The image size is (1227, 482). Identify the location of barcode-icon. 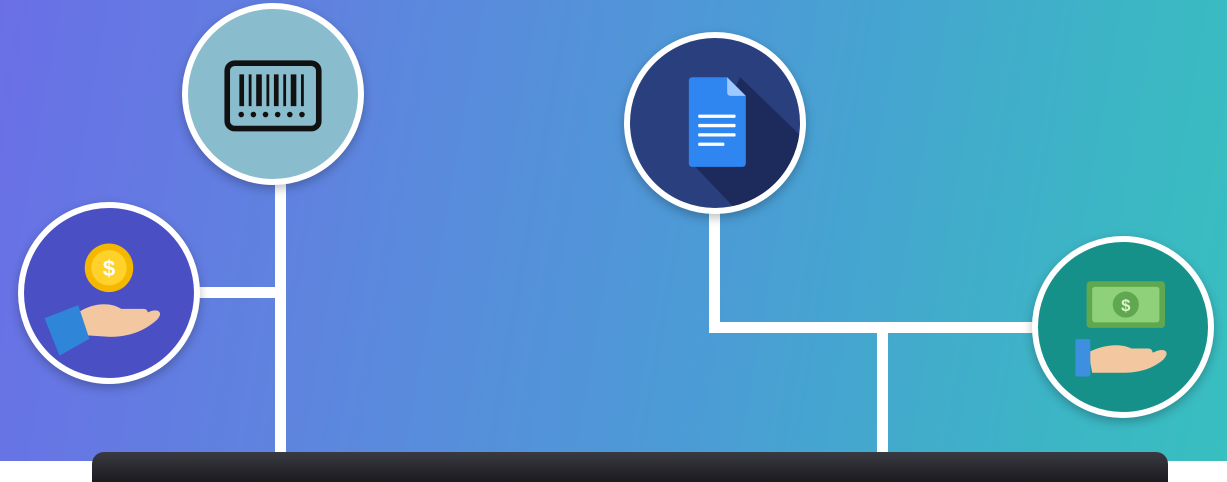
(273, 96).